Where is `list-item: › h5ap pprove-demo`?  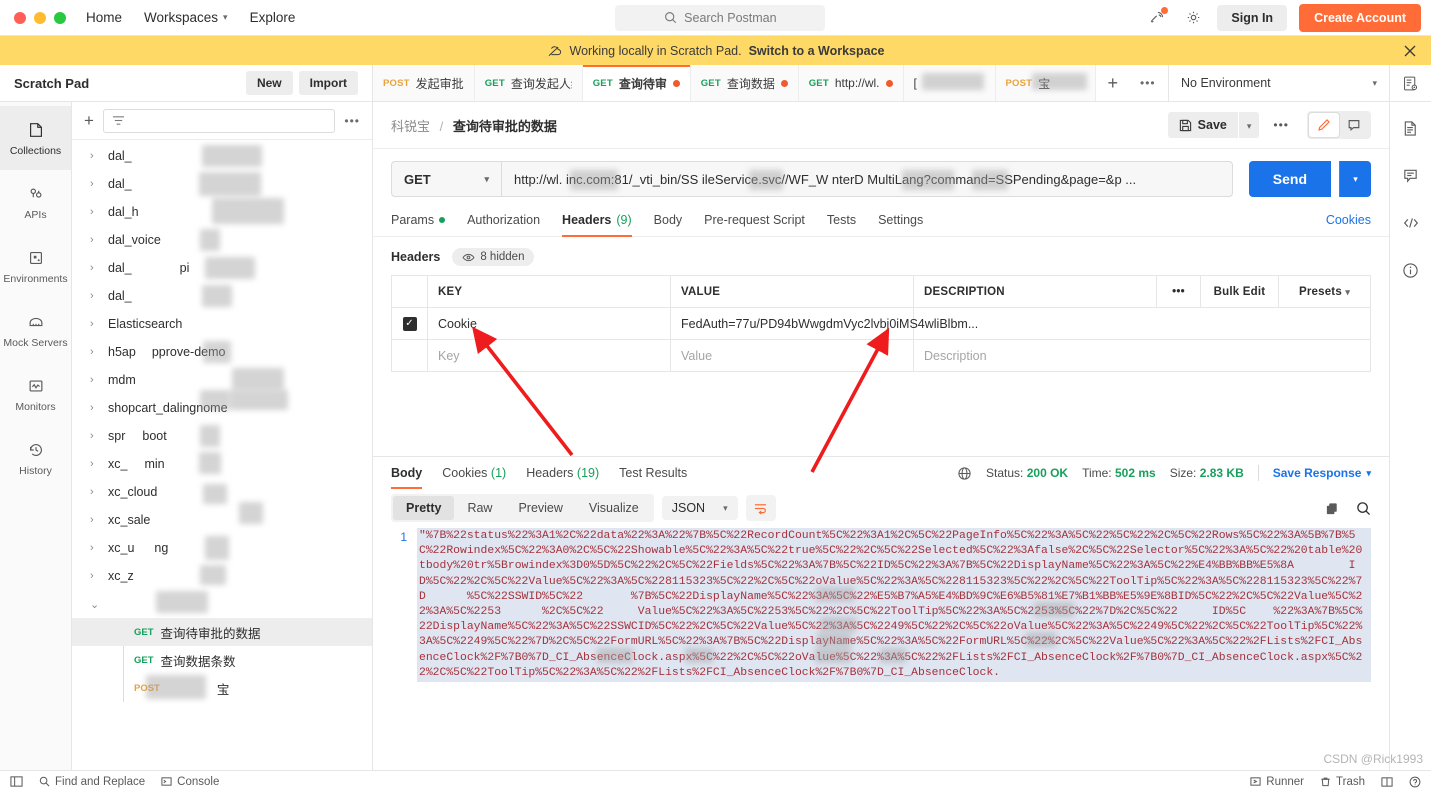
list-item: › h5ap pprove-demo is located at coordinates (222, 352).